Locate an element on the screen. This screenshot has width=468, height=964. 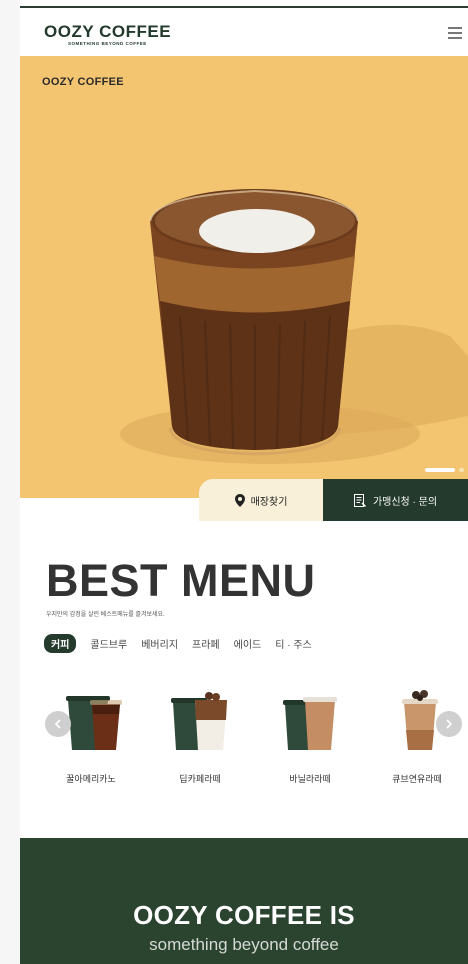
about-subtitle: something beyond coffee is located at coordinates (244, 944).